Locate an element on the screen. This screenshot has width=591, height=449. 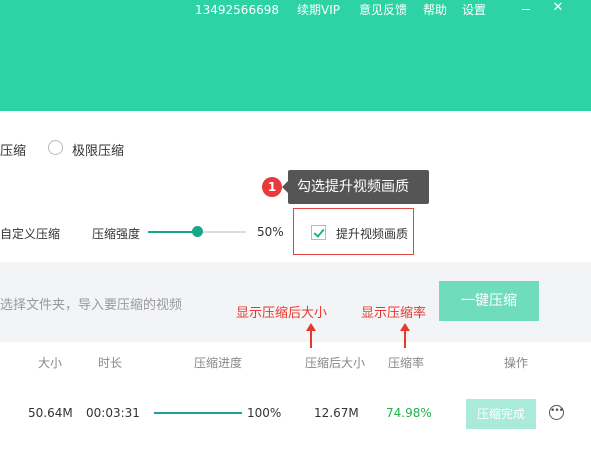
radio-extreme-compress is located at coordinates (55, 147).